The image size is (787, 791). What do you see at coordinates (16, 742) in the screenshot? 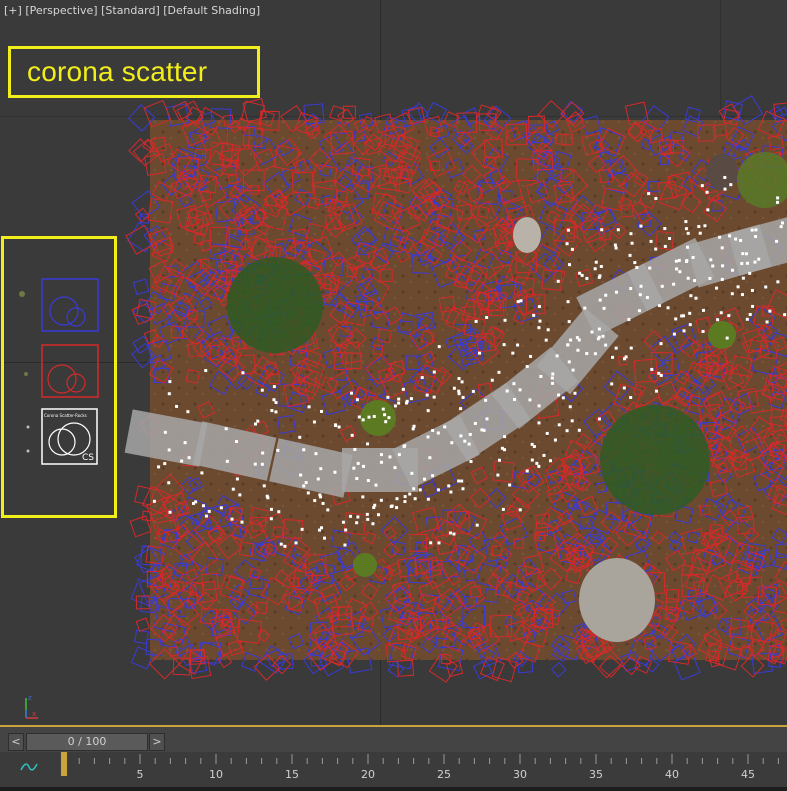
I see `previous-frame-button: <` at bounding box center [16, 742].